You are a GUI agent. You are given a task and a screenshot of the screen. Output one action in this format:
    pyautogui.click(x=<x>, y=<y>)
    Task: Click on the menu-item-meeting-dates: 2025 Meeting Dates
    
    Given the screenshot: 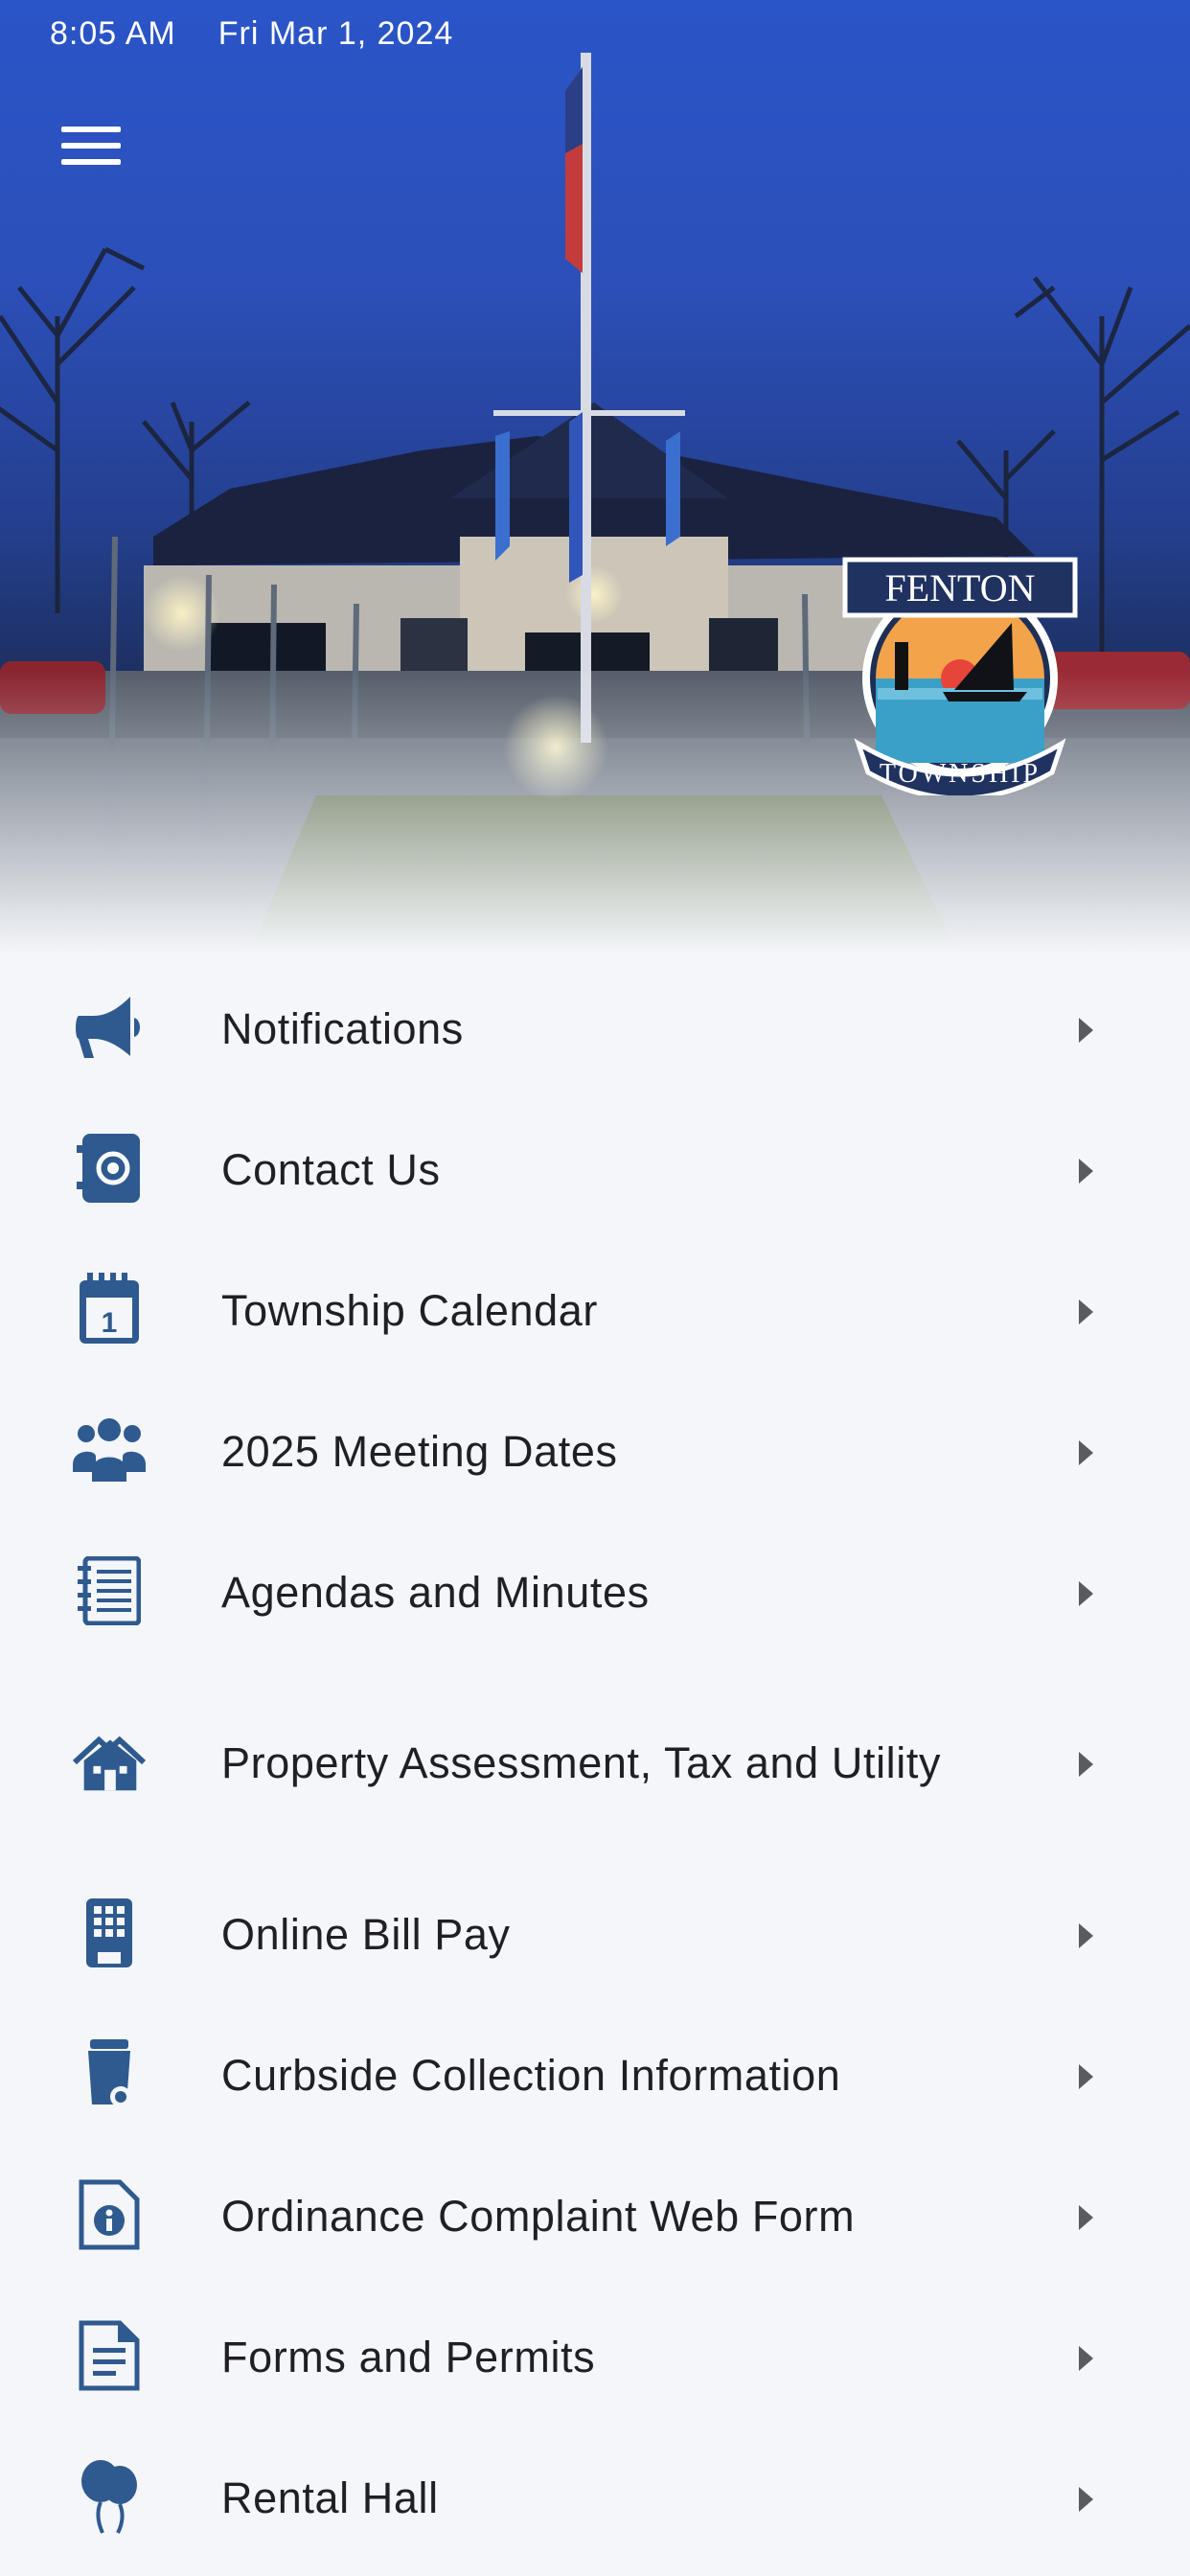 What is the action you would take?
    pyautogui.click(x=595, y=1451)
    